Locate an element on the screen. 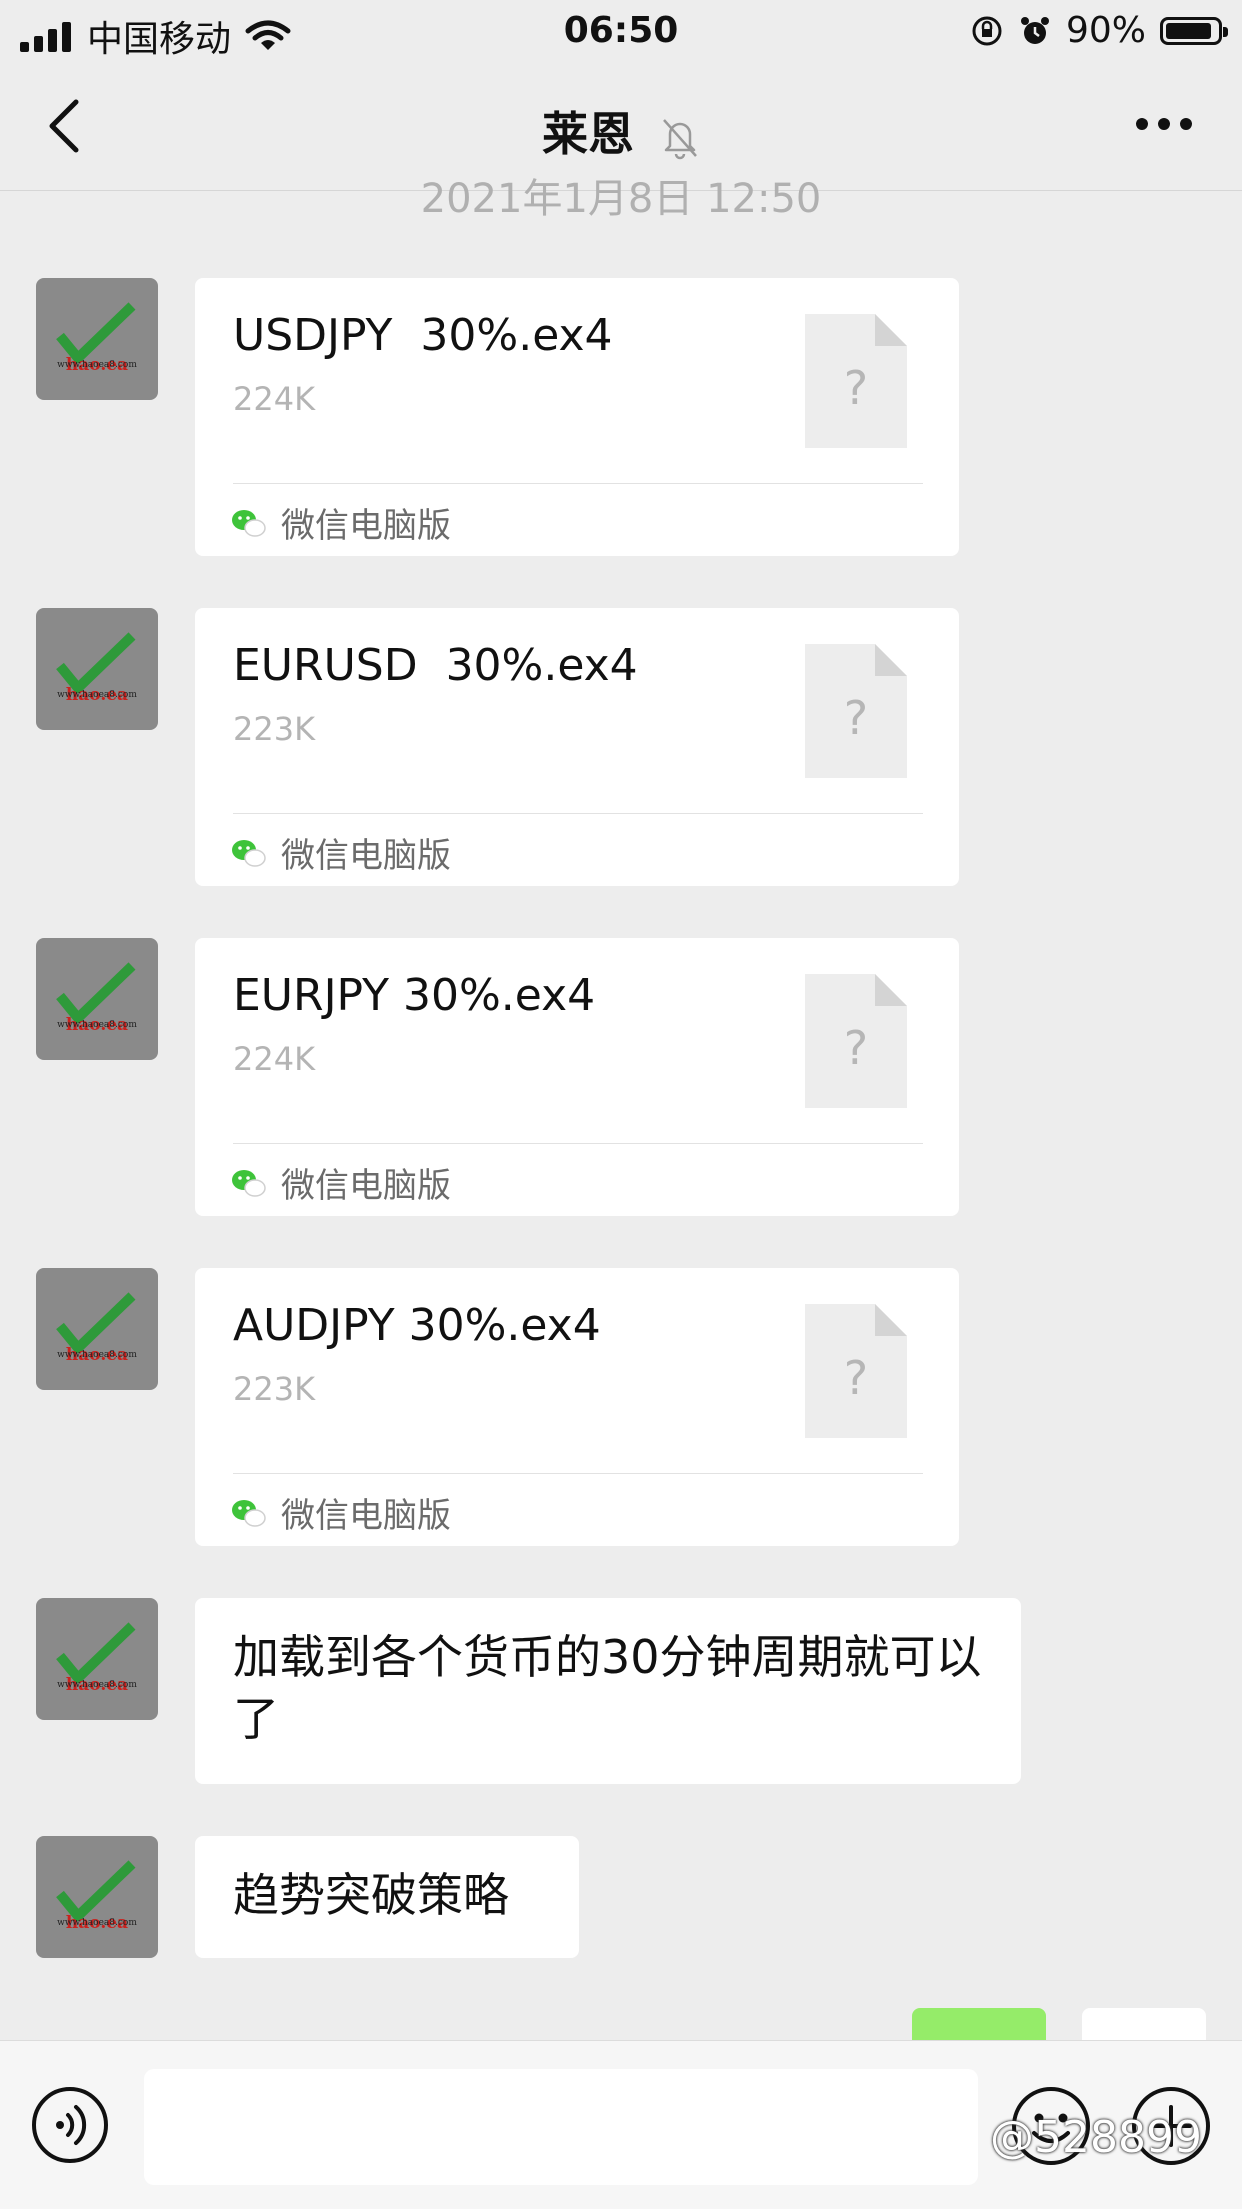  watermark: @528899 is located at coordinates (1096, 2137).